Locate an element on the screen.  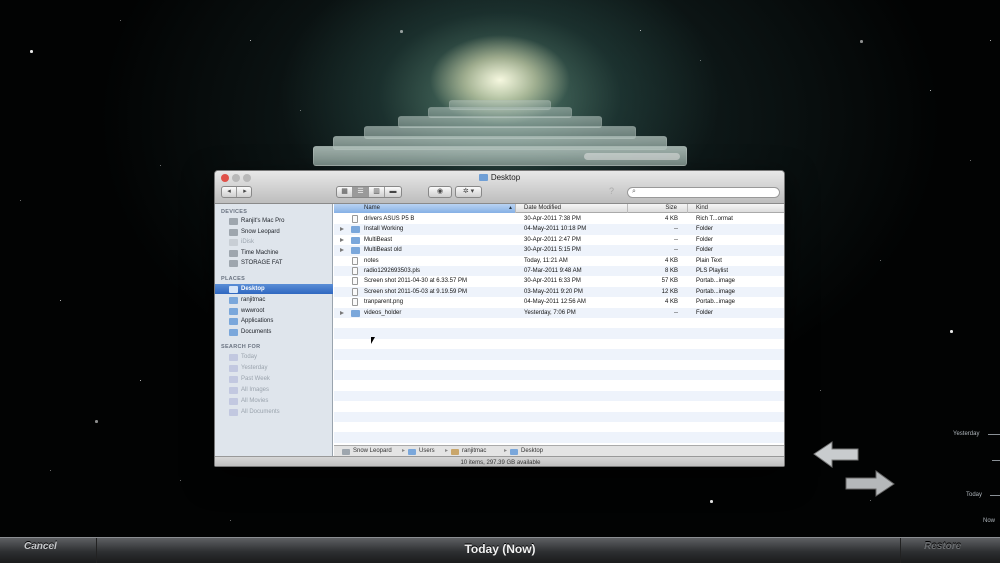
cell-name: tranparent.png is located at coordinates (384, 302).